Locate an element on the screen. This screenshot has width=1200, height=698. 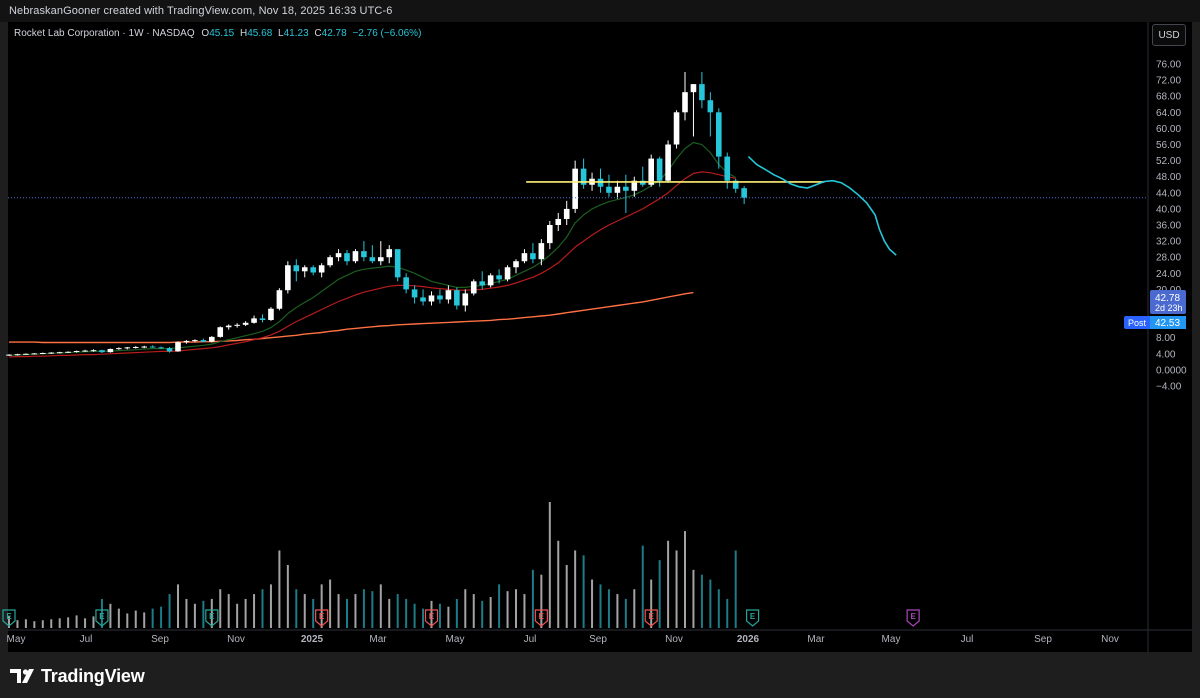
y-tick-label: 0.0000 is located at coordinates (1171, 370).